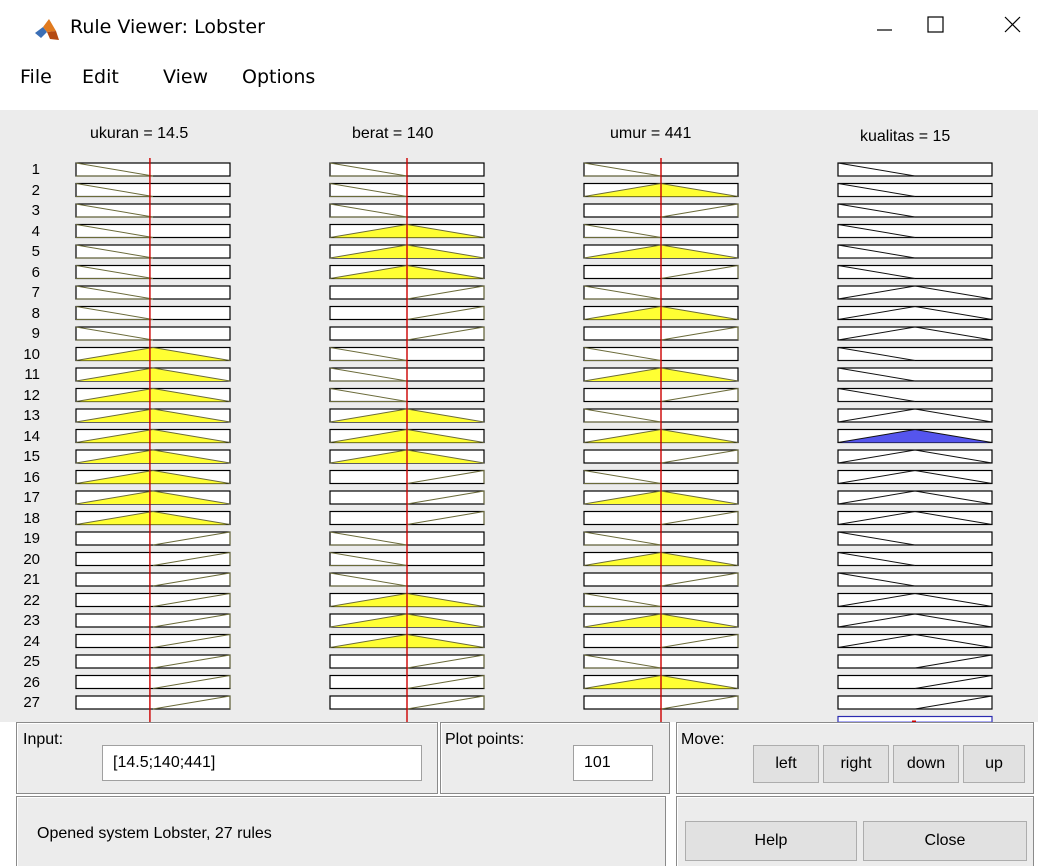 Image resolution: width=1038 pixels, height=866 pixels. What do you see at coordinates (278, 77) in the screenshot?
I see `menu-options: Options` at bounding box center [278, 77].